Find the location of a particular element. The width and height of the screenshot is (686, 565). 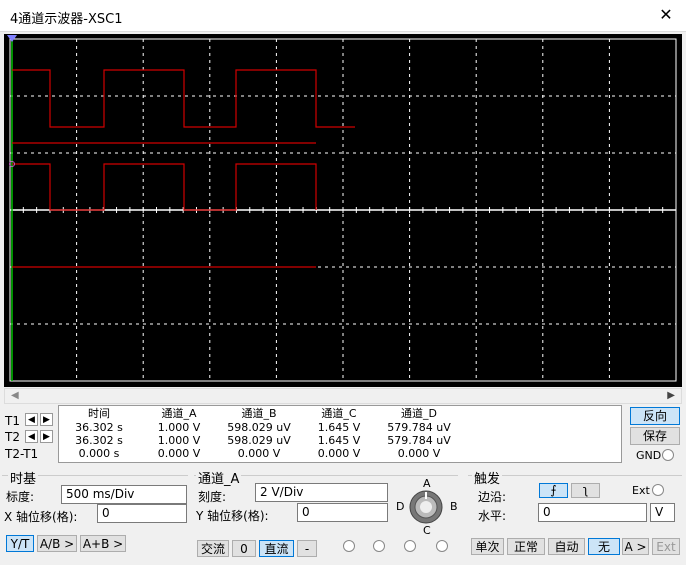

rising-edge-icon: ⨍ is located at coordinates (553, 490).